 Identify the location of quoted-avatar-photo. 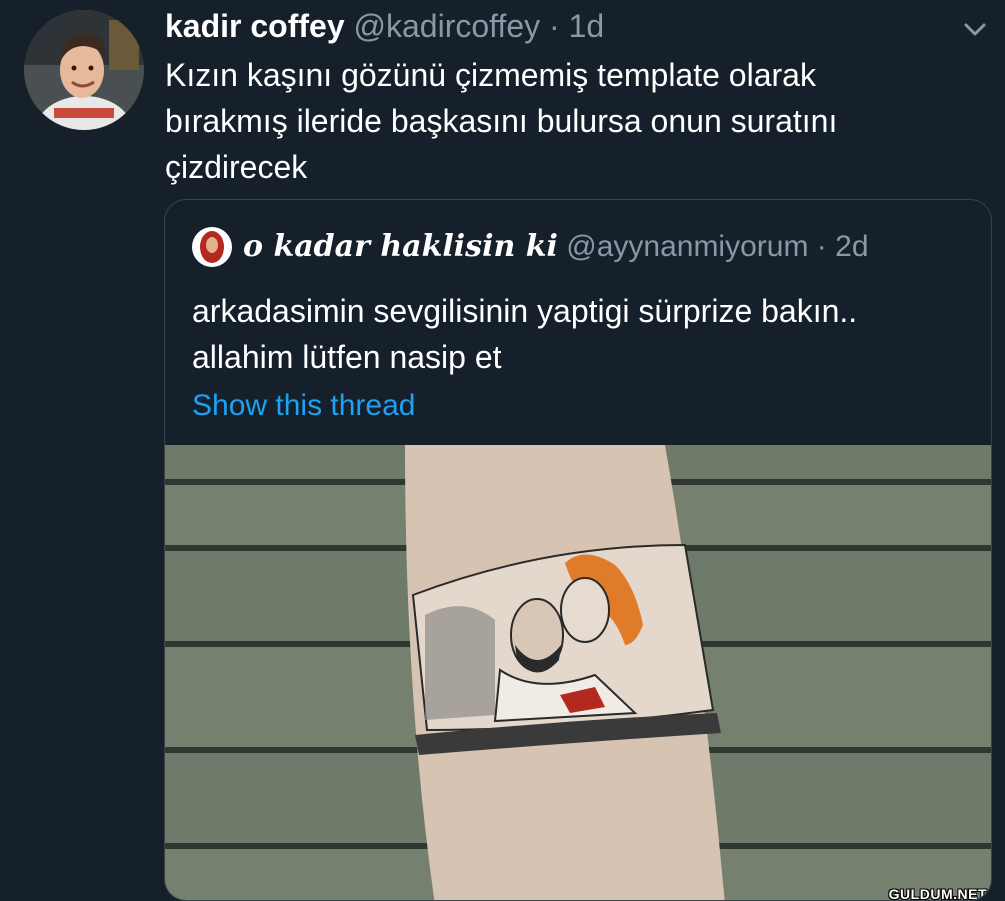
(212, 247).